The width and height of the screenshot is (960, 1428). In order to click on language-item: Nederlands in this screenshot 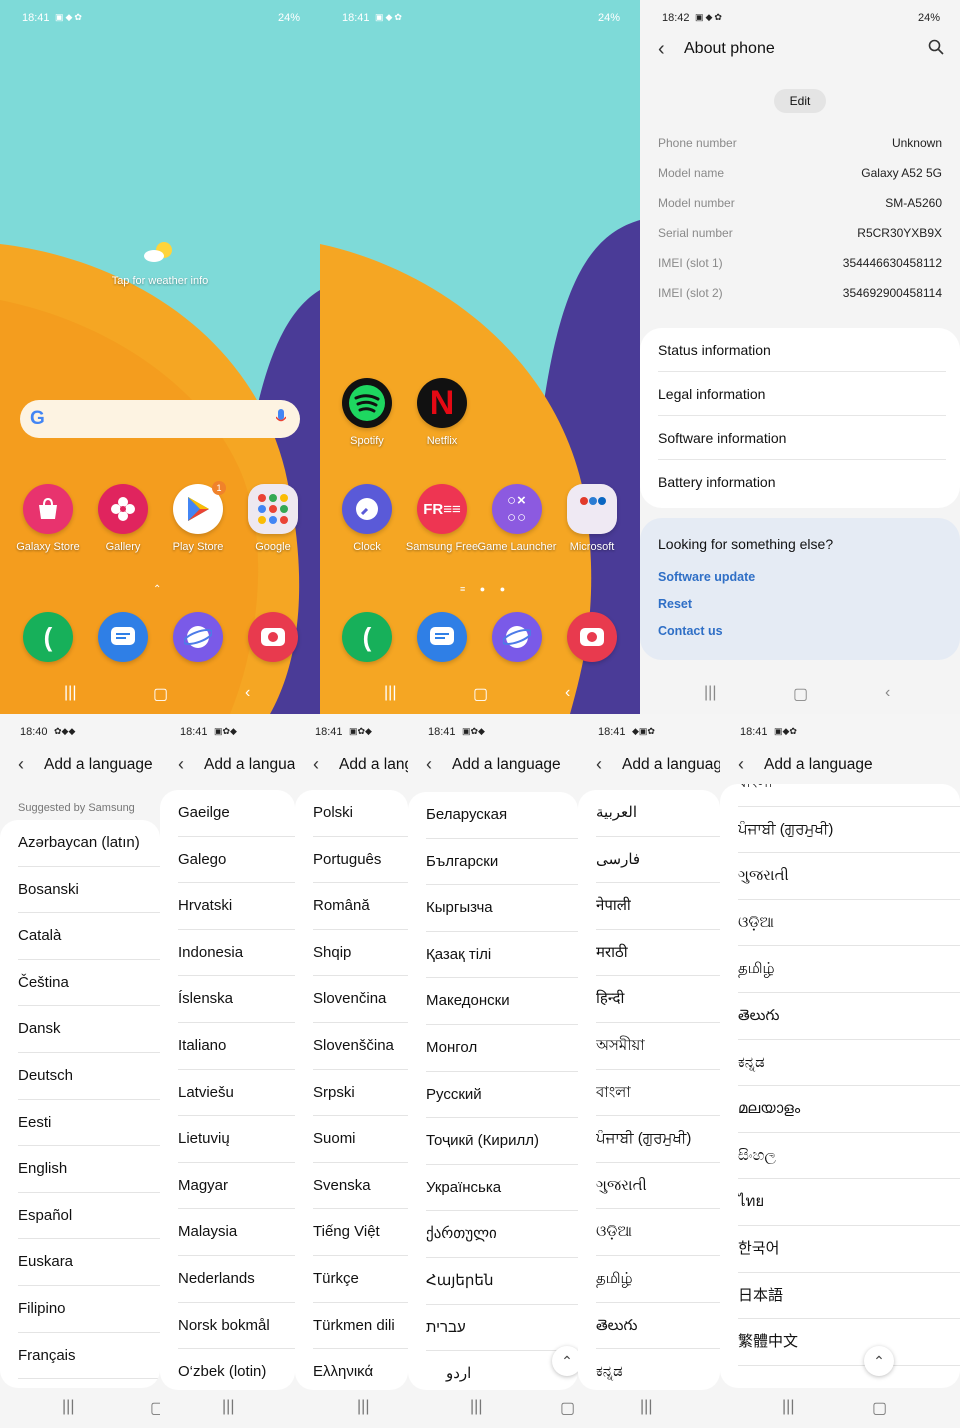, I will do `click(236, 1279)`.